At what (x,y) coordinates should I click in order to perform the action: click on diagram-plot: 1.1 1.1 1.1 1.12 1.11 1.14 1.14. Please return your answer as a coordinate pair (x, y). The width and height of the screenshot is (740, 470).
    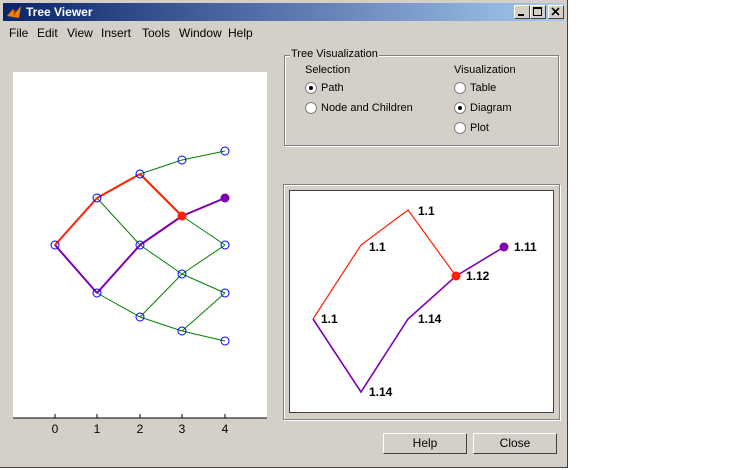
    Looking at the image, I should click on (424, 301).